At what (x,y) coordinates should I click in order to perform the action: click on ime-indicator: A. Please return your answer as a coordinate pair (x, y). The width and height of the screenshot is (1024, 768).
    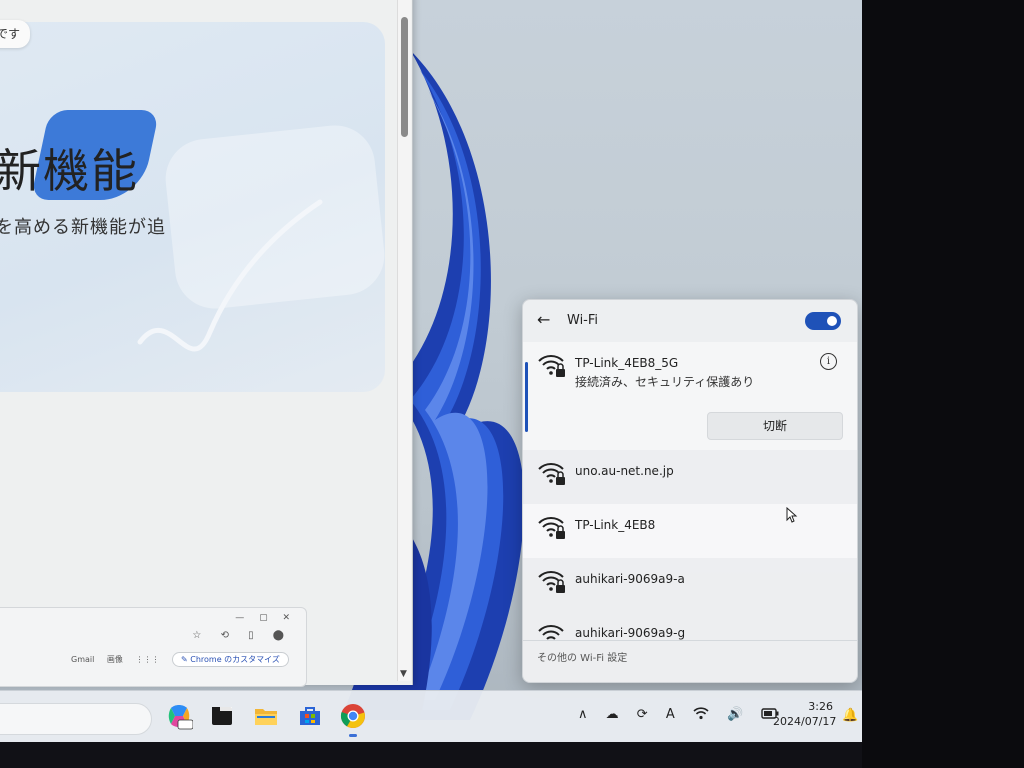
    Looking at the image, I should click on (670, 714).